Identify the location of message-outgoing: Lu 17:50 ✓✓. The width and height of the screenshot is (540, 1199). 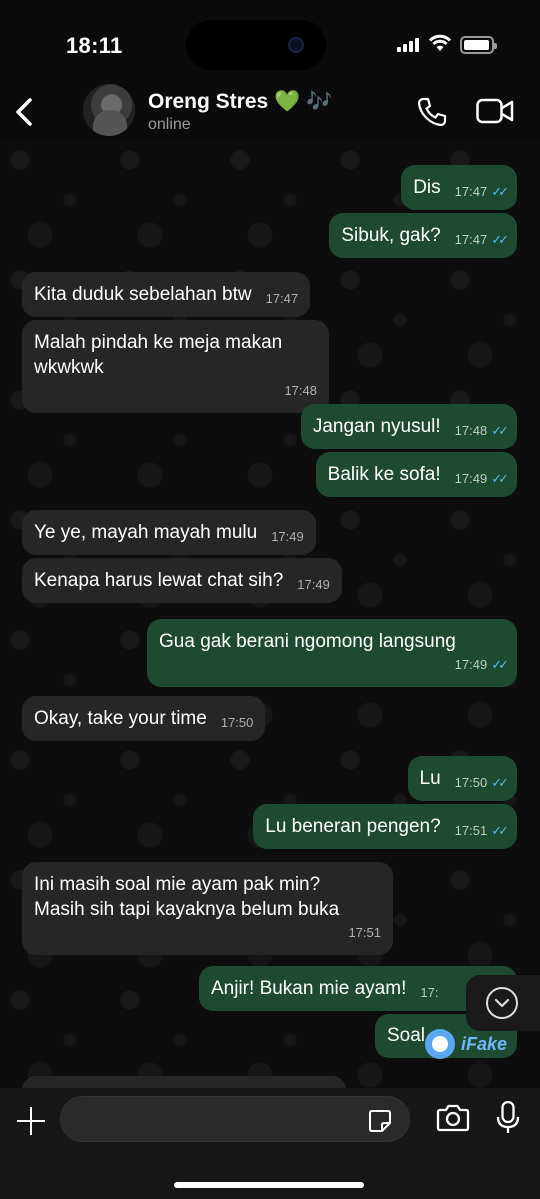
(462, 778).